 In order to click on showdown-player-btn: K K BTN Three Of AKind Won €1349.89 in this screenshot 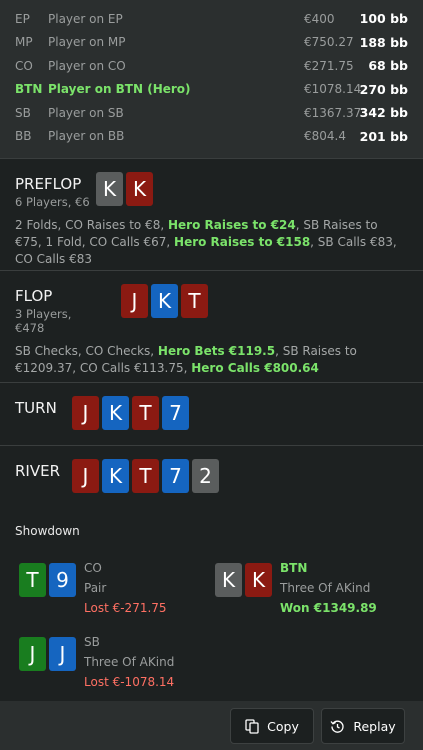, I will do `click(296, 588)`.